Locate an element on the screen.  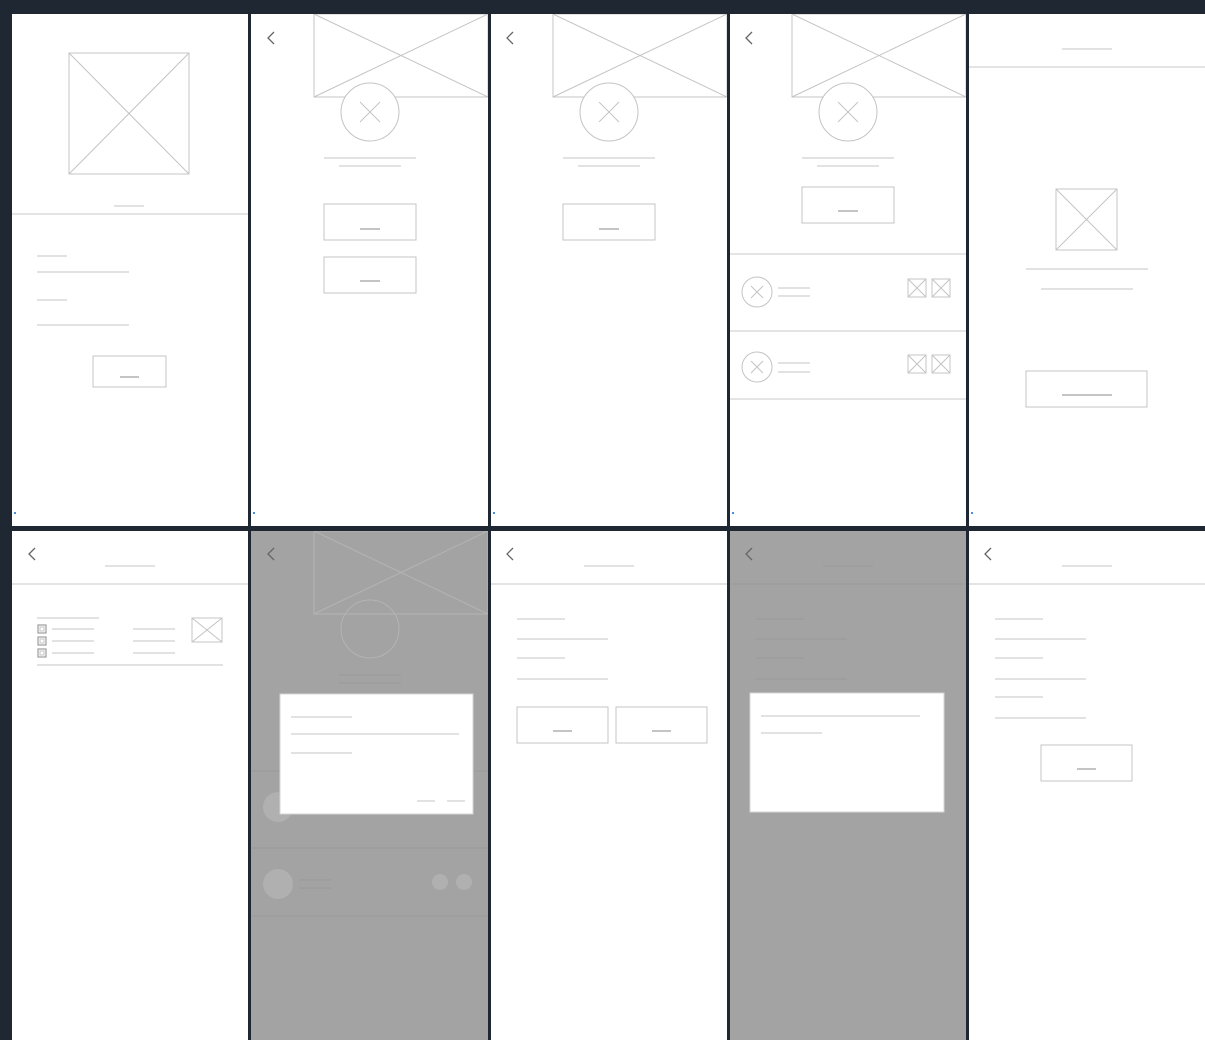
frame-item-detail-two-actions is located at coordinates (369, 270).